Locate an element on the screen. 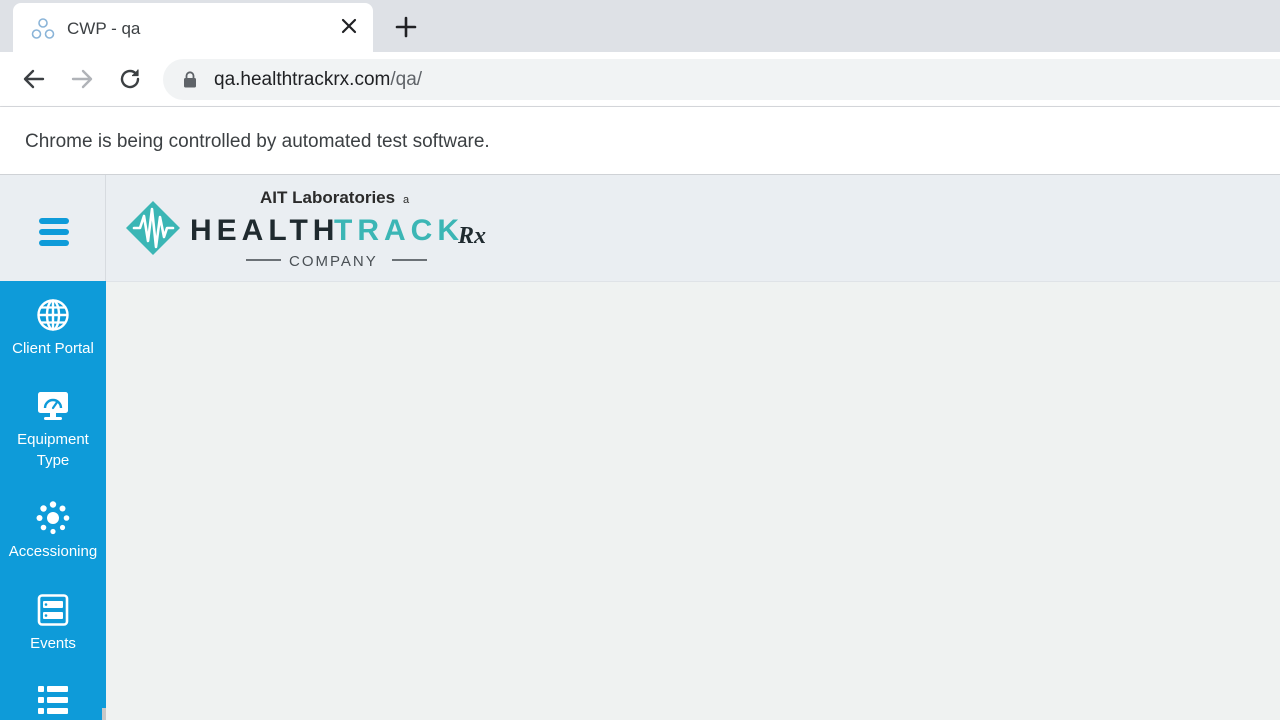 The image size is (1280, 720). logo-brand-track: TRACK is located at coordinates (399, 230).